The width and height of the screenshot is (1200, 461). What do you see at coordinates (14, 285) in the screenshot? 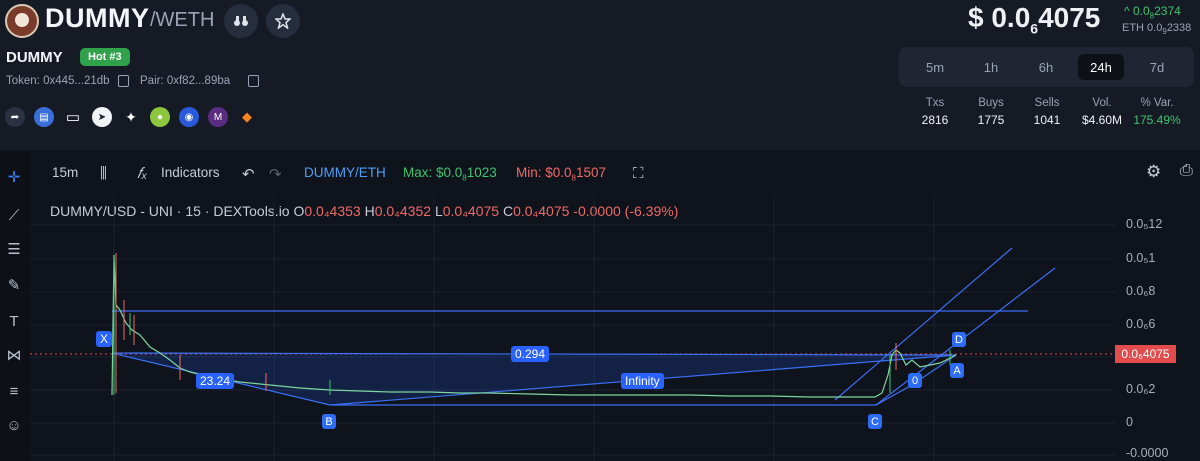
I see `brush-icon: ✎` at bounding box center [14, 285].